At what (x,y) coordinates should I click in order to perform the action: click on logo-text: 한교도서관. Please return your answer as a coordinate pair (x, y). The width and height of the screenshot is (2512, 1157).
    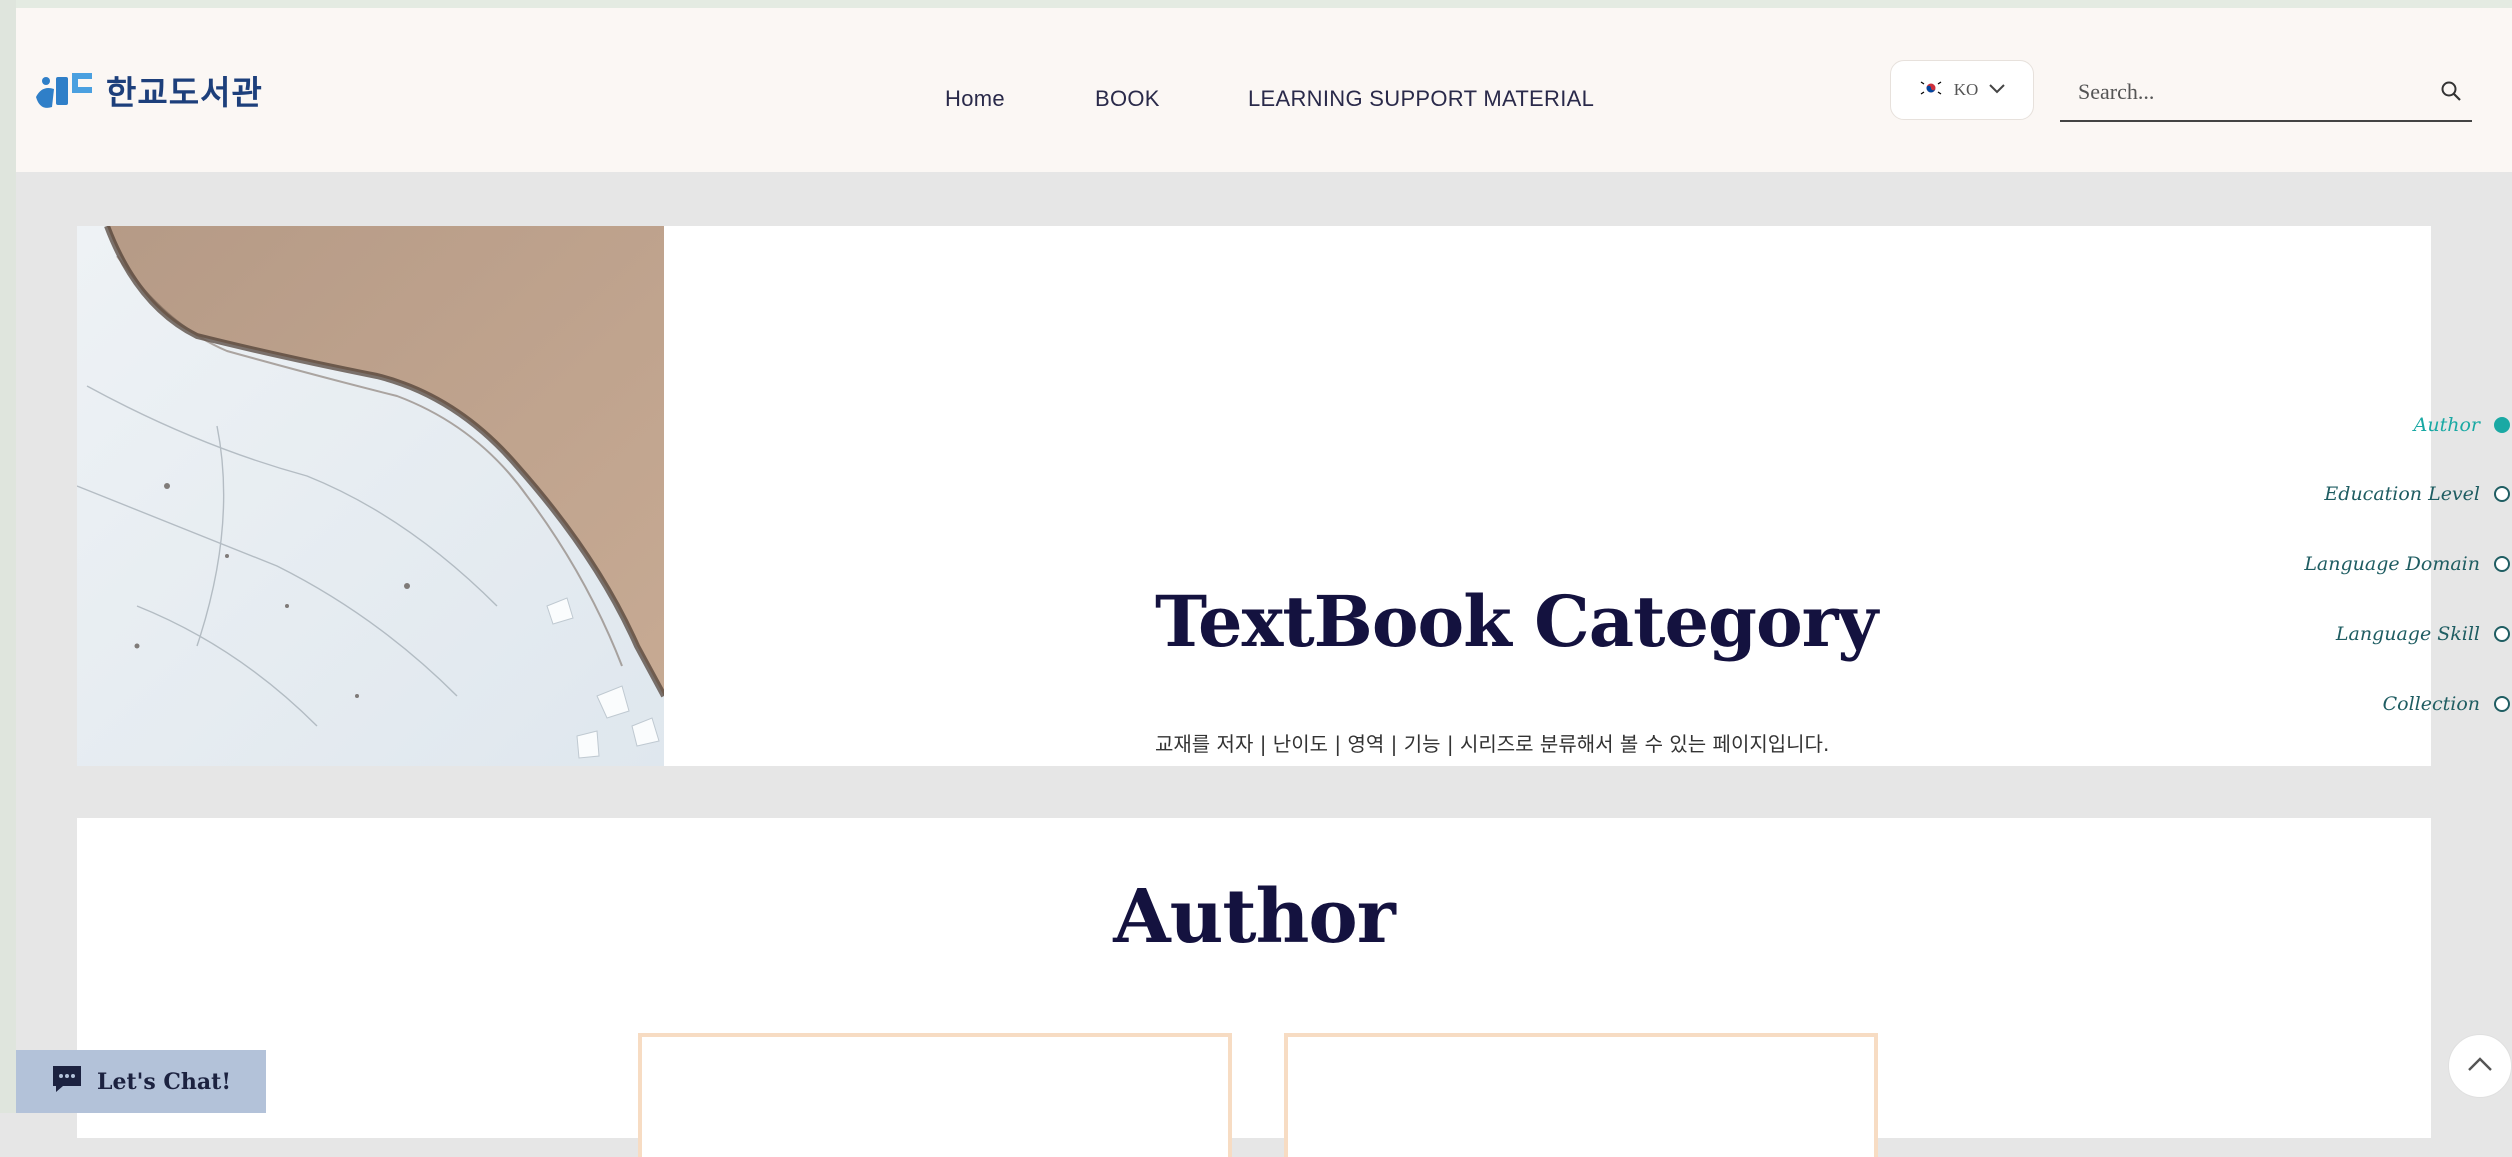
    Looking at the image, I should click on (184, 92).